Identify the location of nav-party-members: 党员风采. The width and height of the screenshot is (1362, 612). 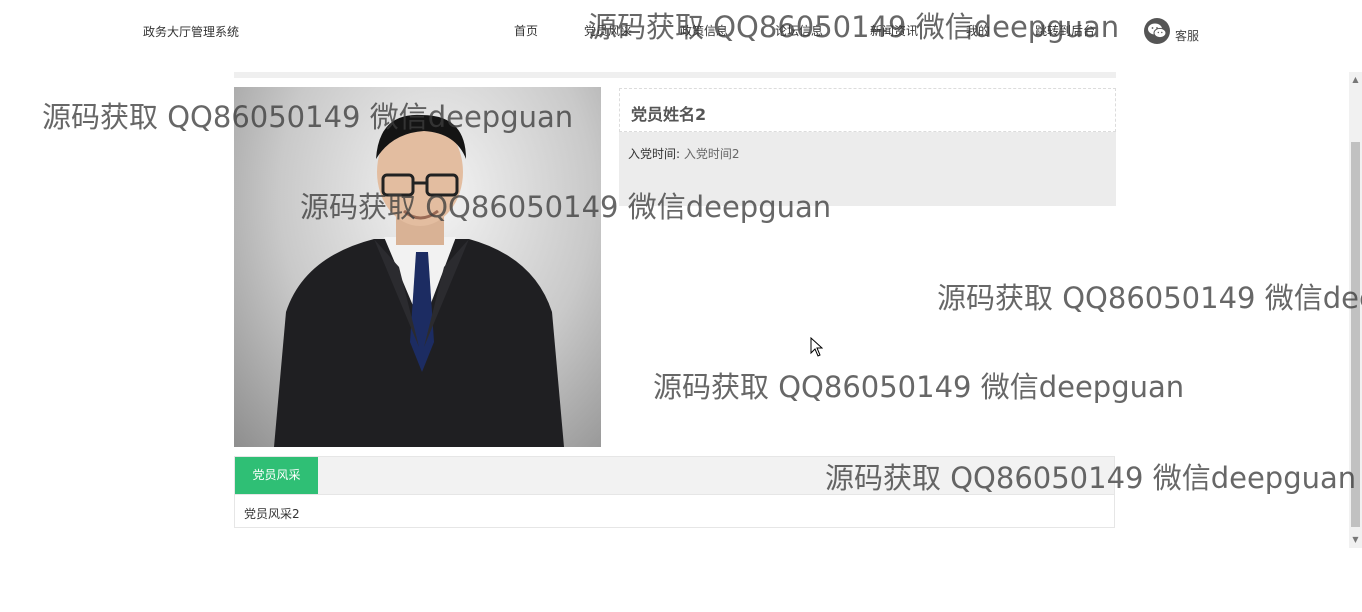
(608, 30).